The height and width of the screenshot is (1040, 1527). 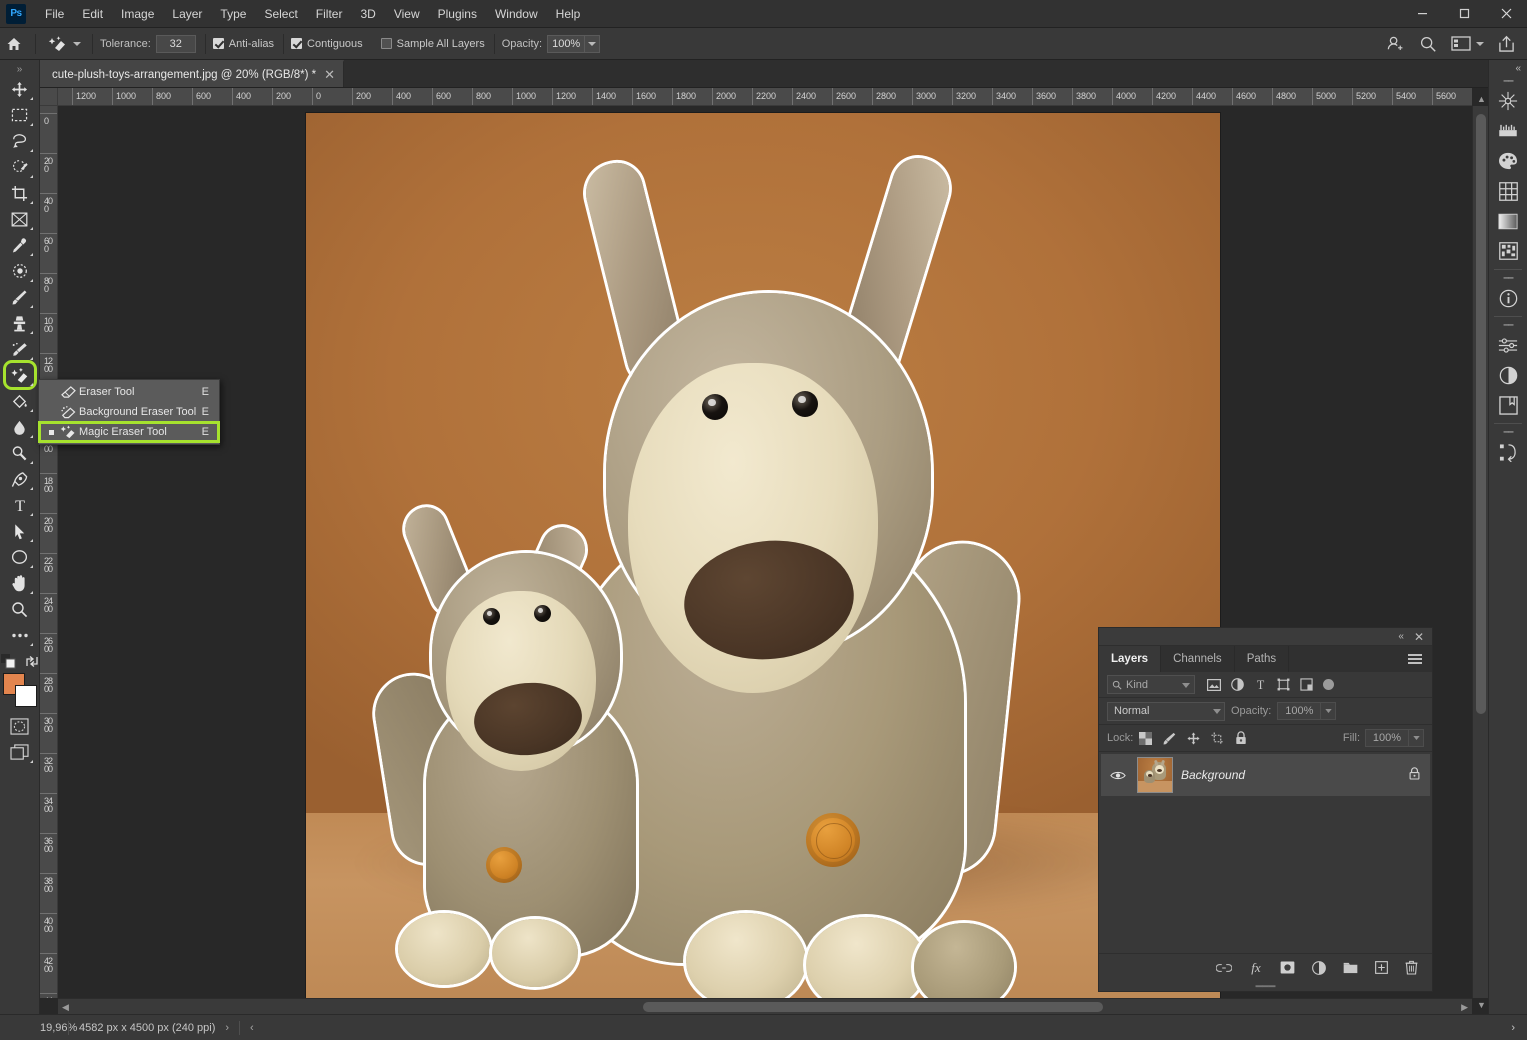 I want to click on menu-file: File, so click(x=54, y=14).